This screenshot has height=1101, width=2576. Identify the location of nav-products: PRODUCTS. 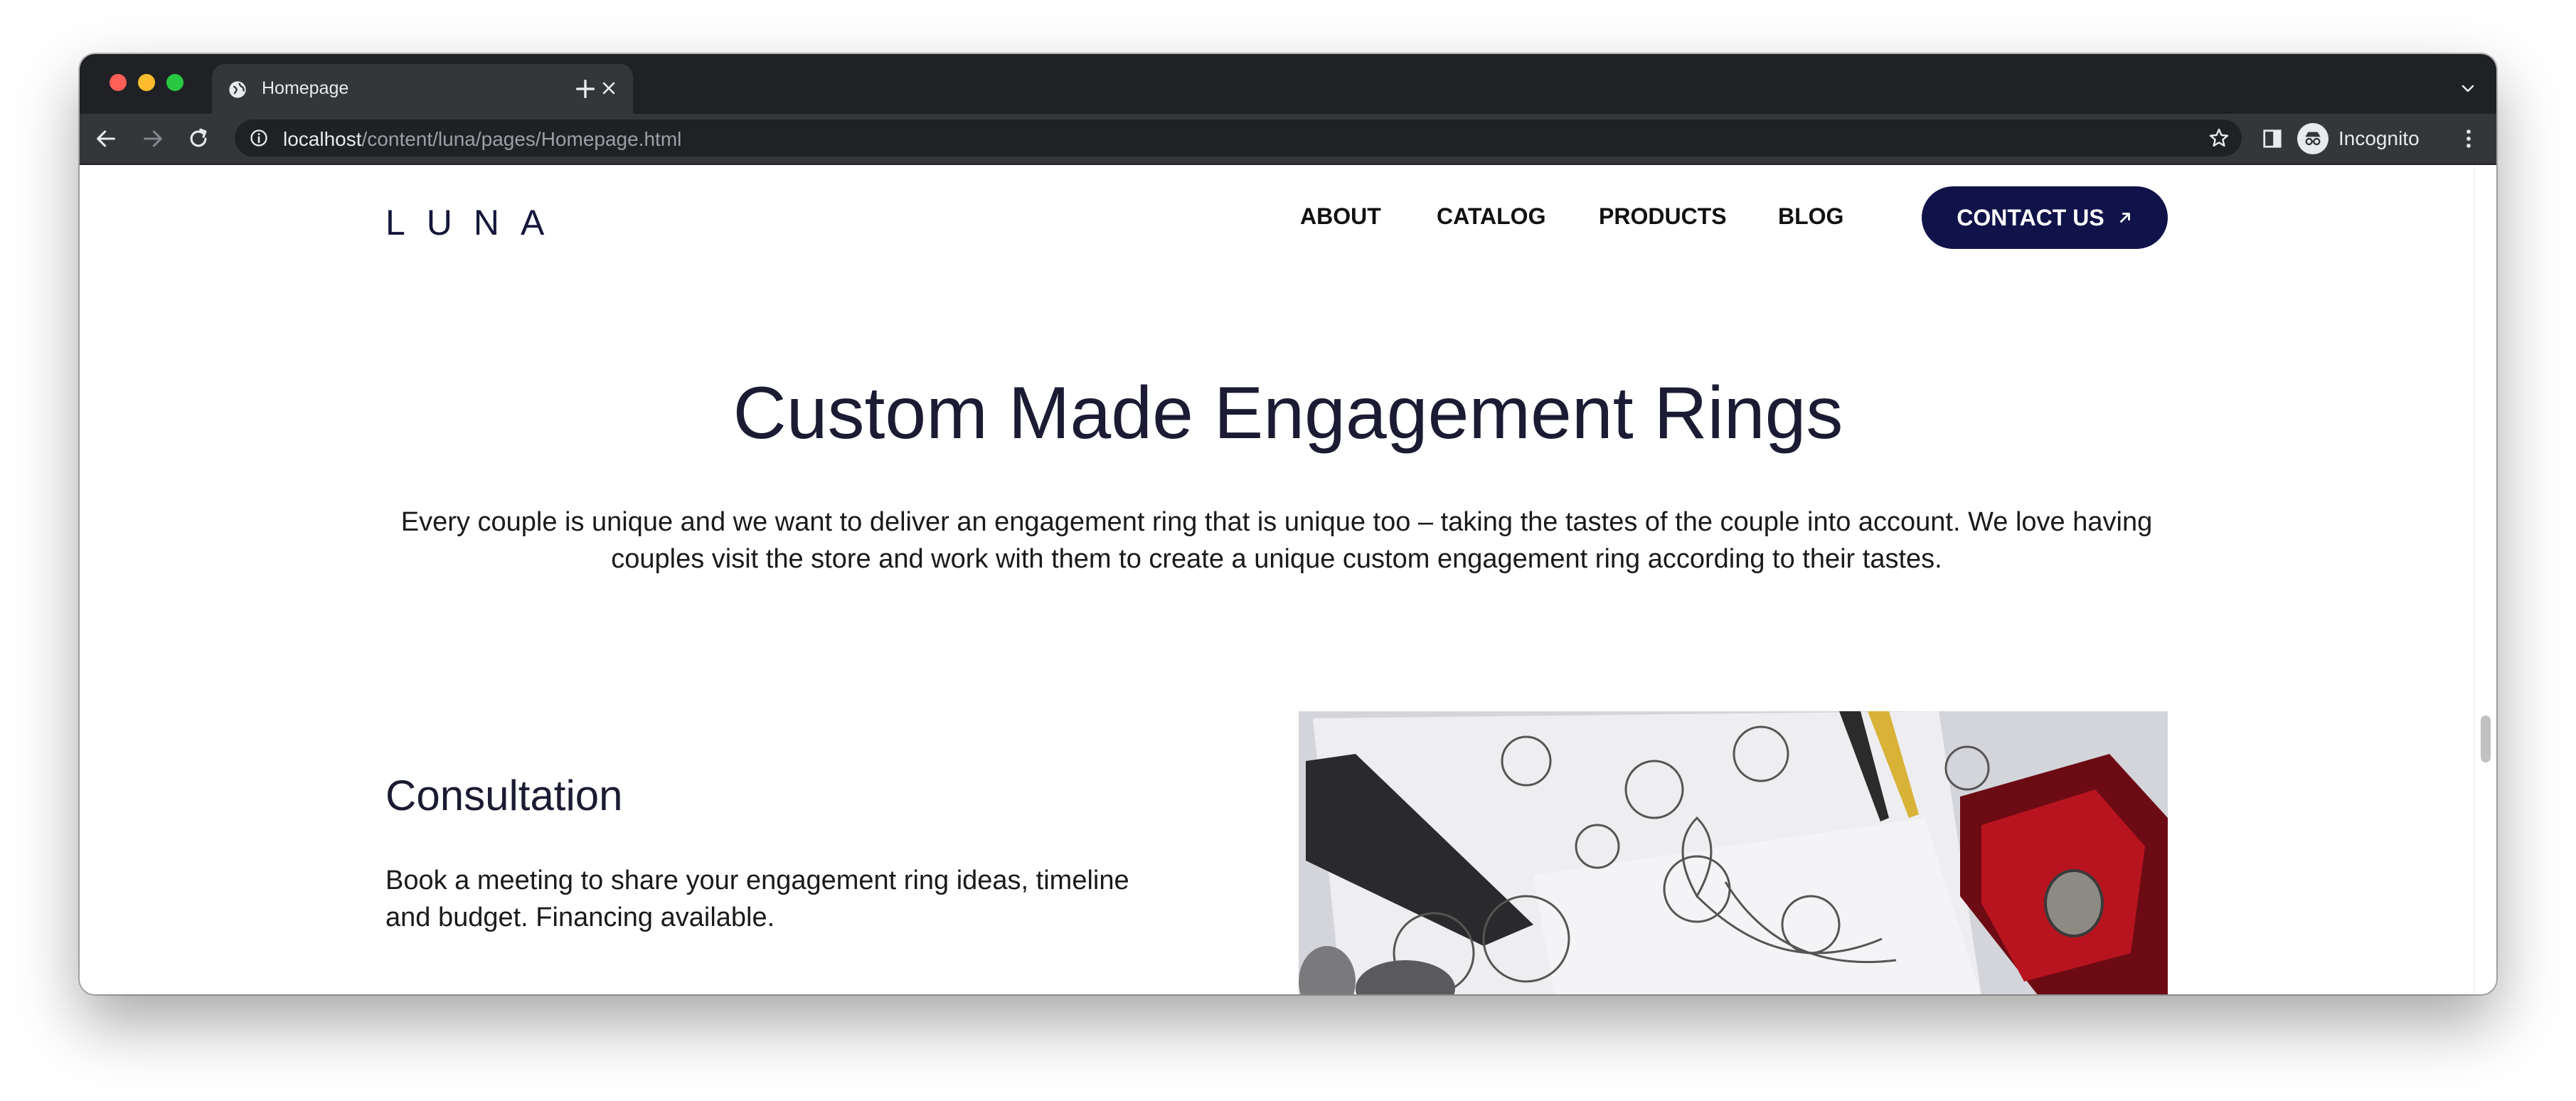
(1663, 217).